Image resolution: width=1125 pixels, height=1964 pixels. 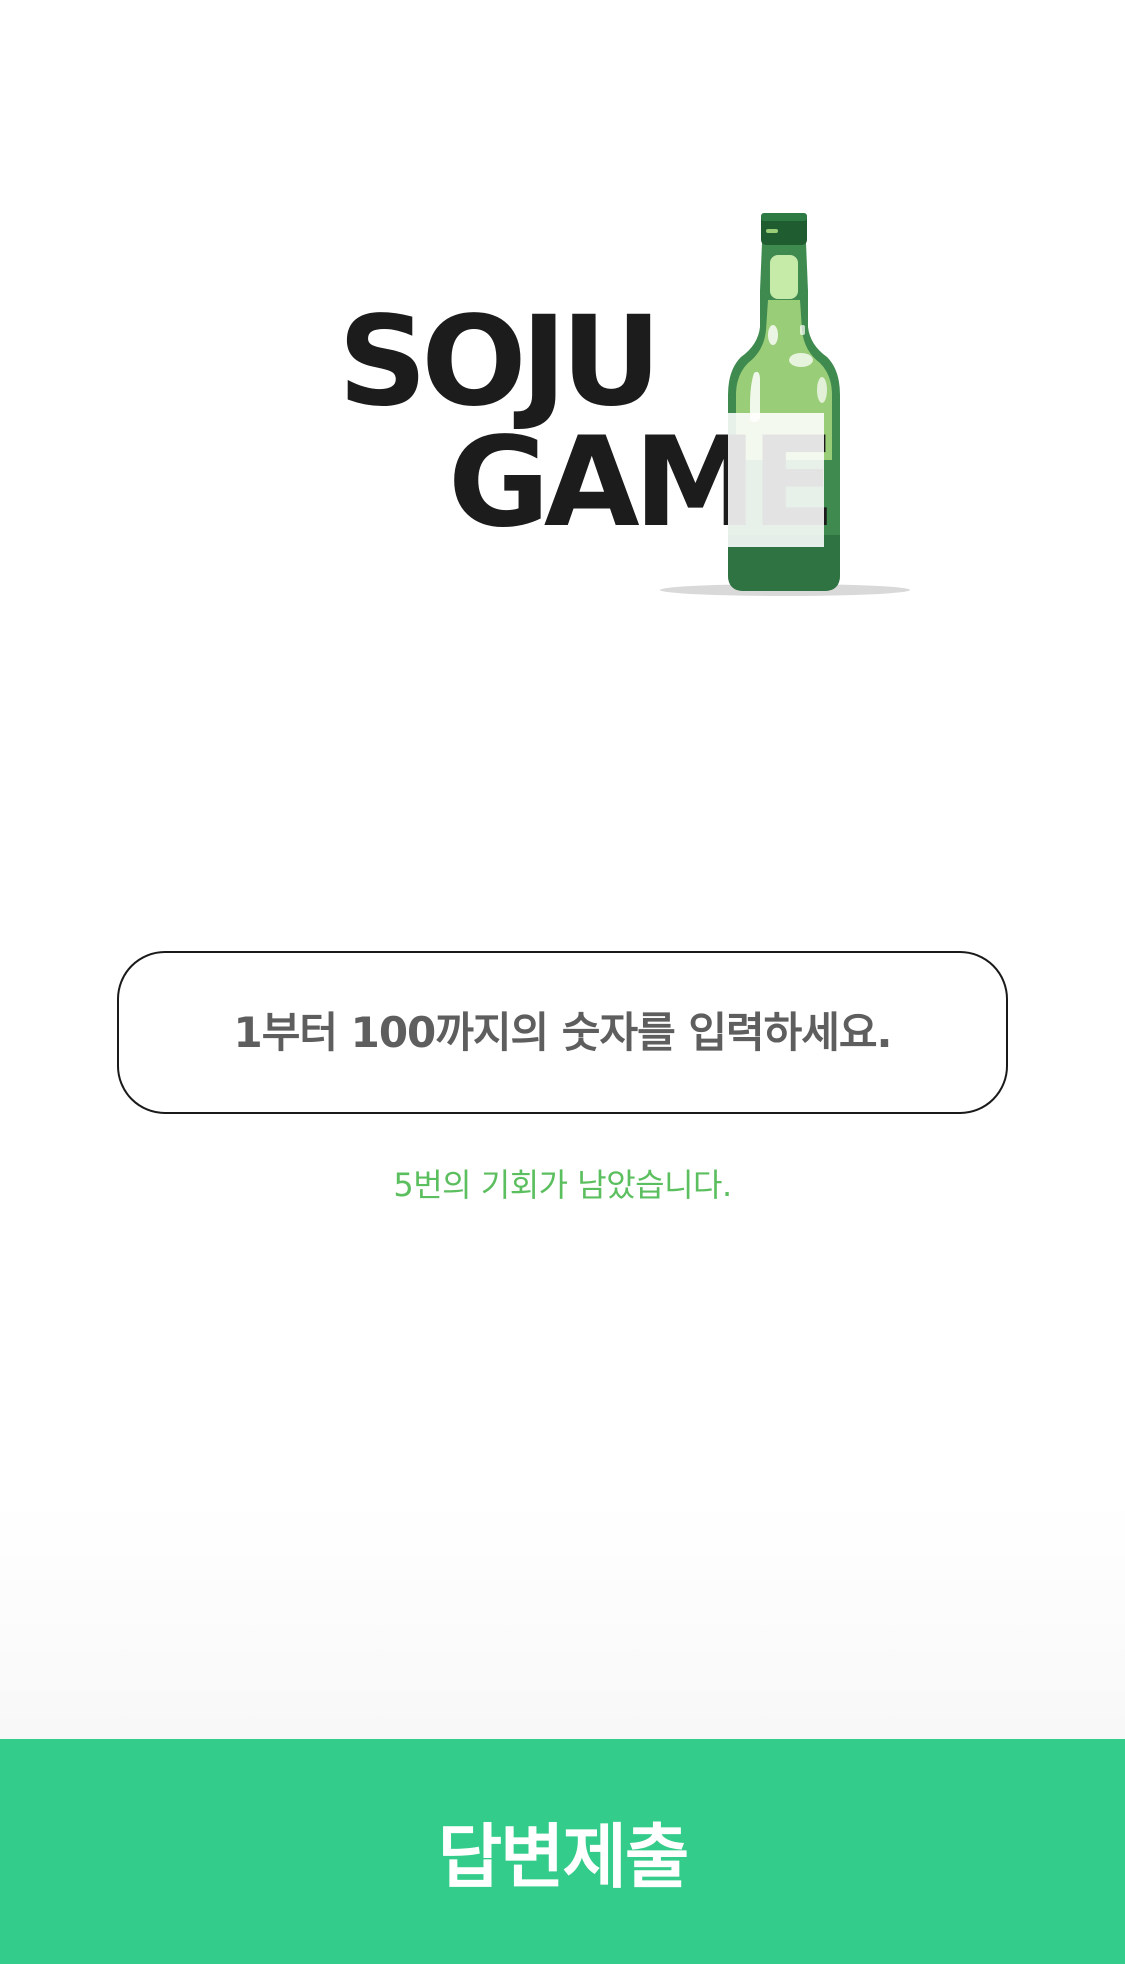 I want to click on soju-game-logo: SOJU GAME, so click(x=630, y=410).